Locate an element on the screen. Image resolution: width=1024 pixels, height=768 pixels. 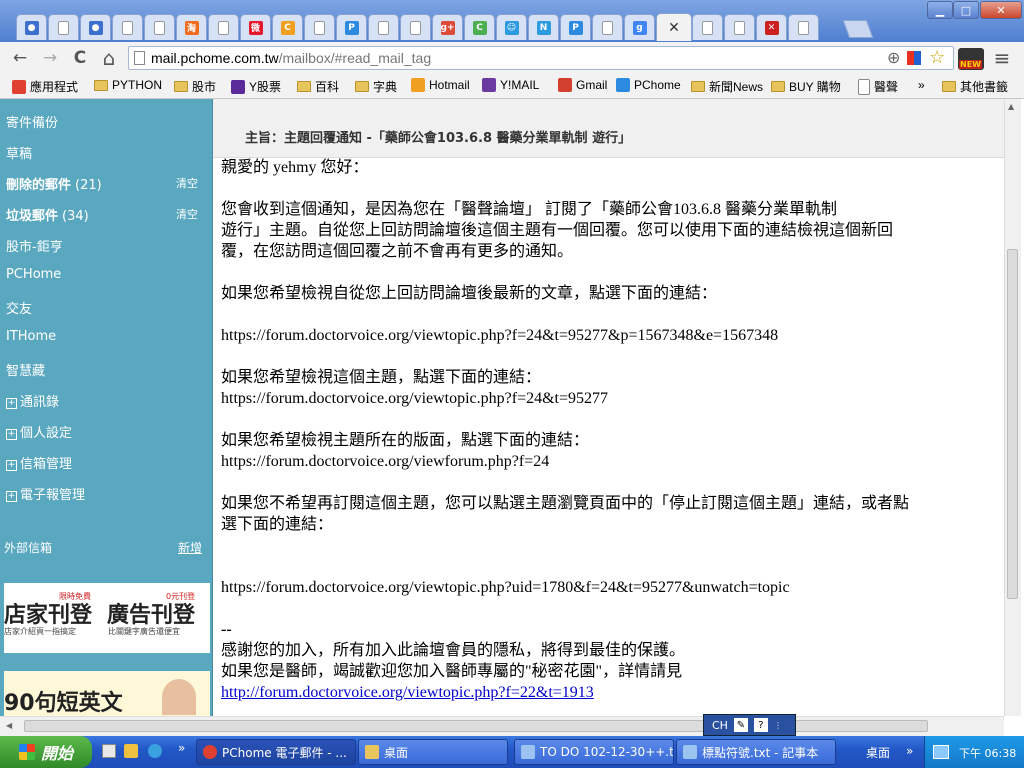
horizontal-scrollbar: ◀ is located at coordinates (502, 726).